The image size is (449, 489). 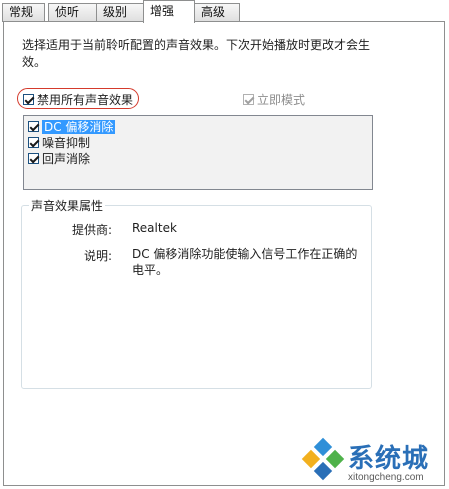 What do you see at coordinates (154, 228) in the screenshot?
I see `provider-value: Realtek` at bounding box center [154, 228].